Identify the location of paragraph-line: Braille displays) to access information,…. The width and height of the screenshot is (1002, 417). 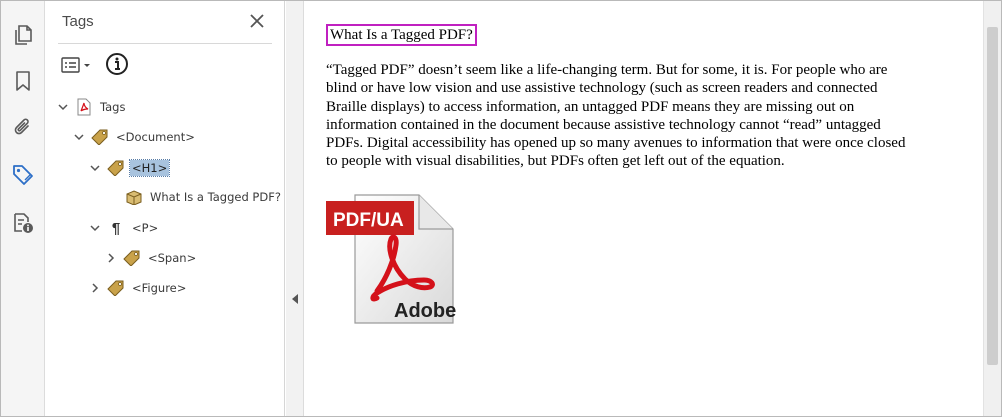
(590, 106).